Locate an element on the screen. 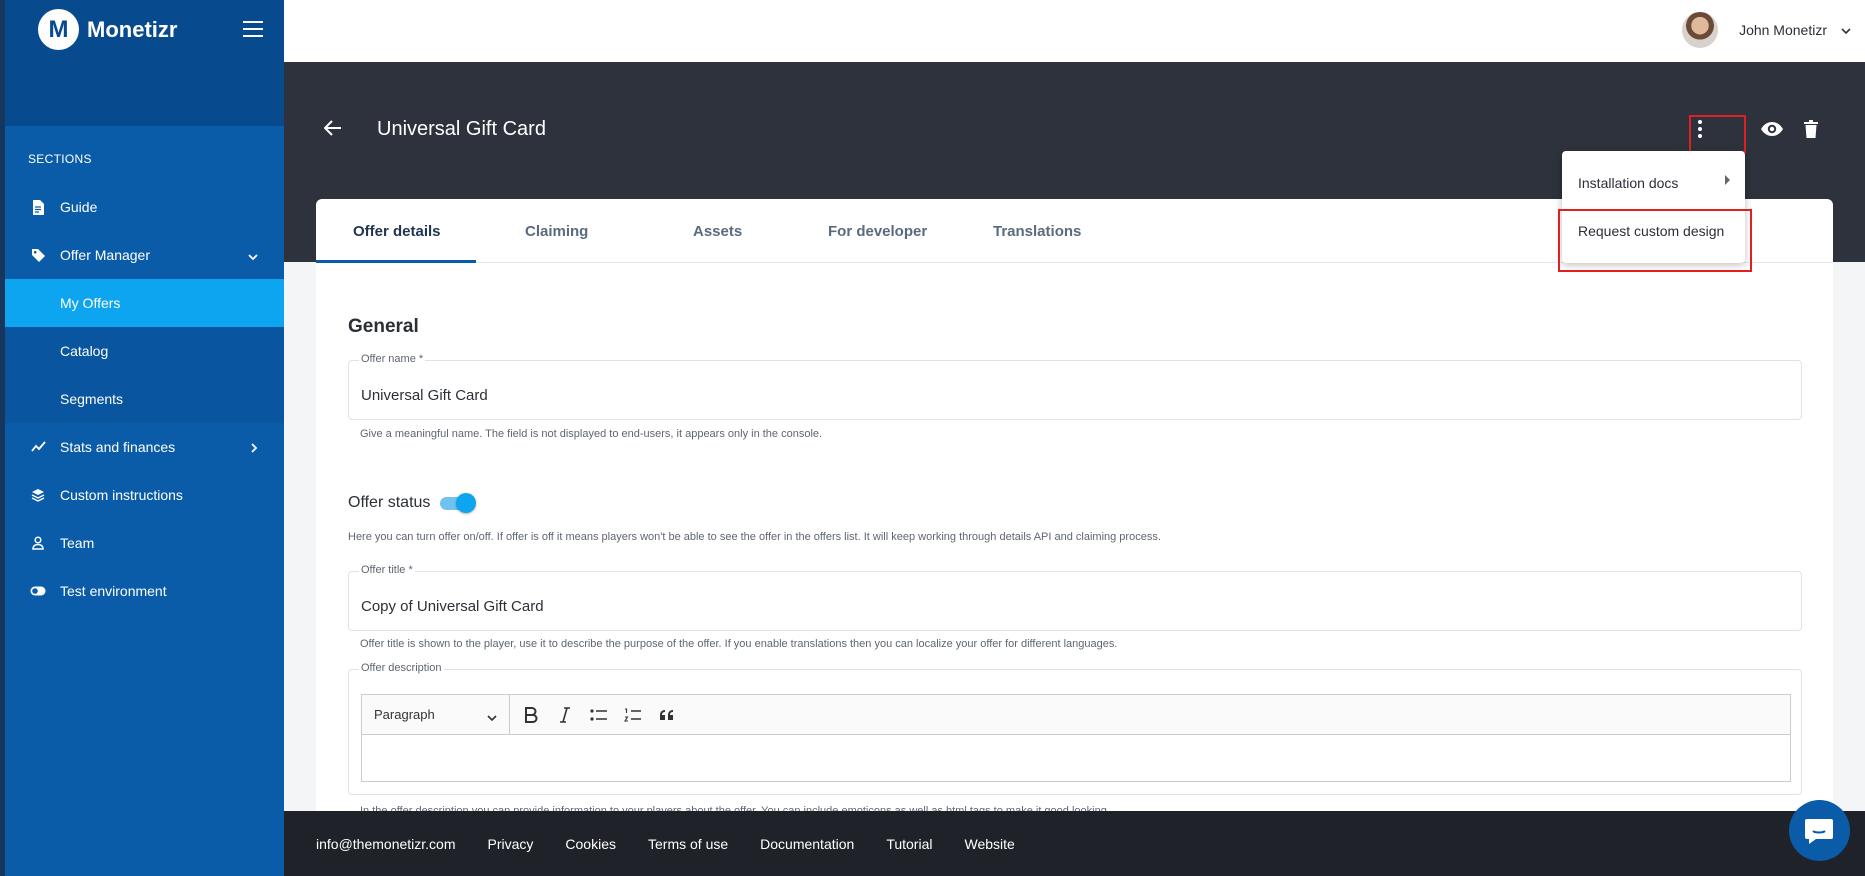 The image size is (1865, 876). tab-translations: Translations is located at coordinates (1037, 231).